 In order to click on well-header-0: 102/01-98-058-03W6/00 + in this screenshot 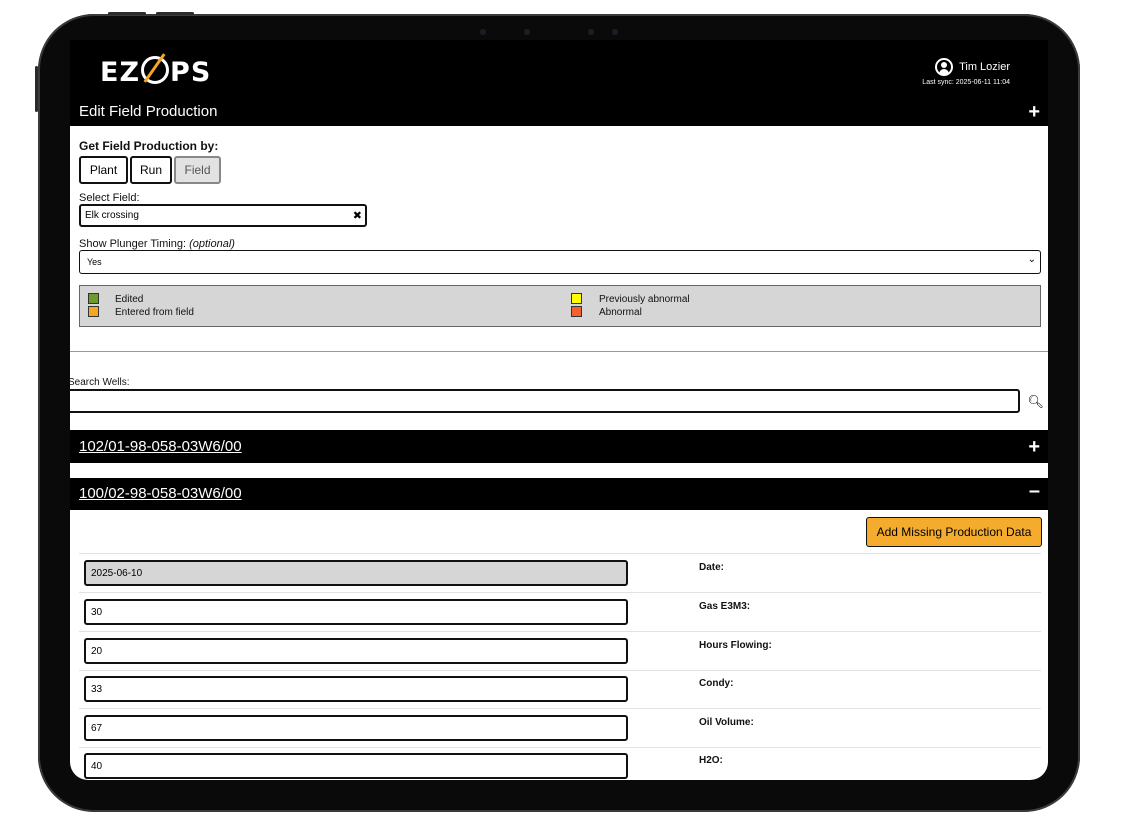, I will do `click(559, 447)`.